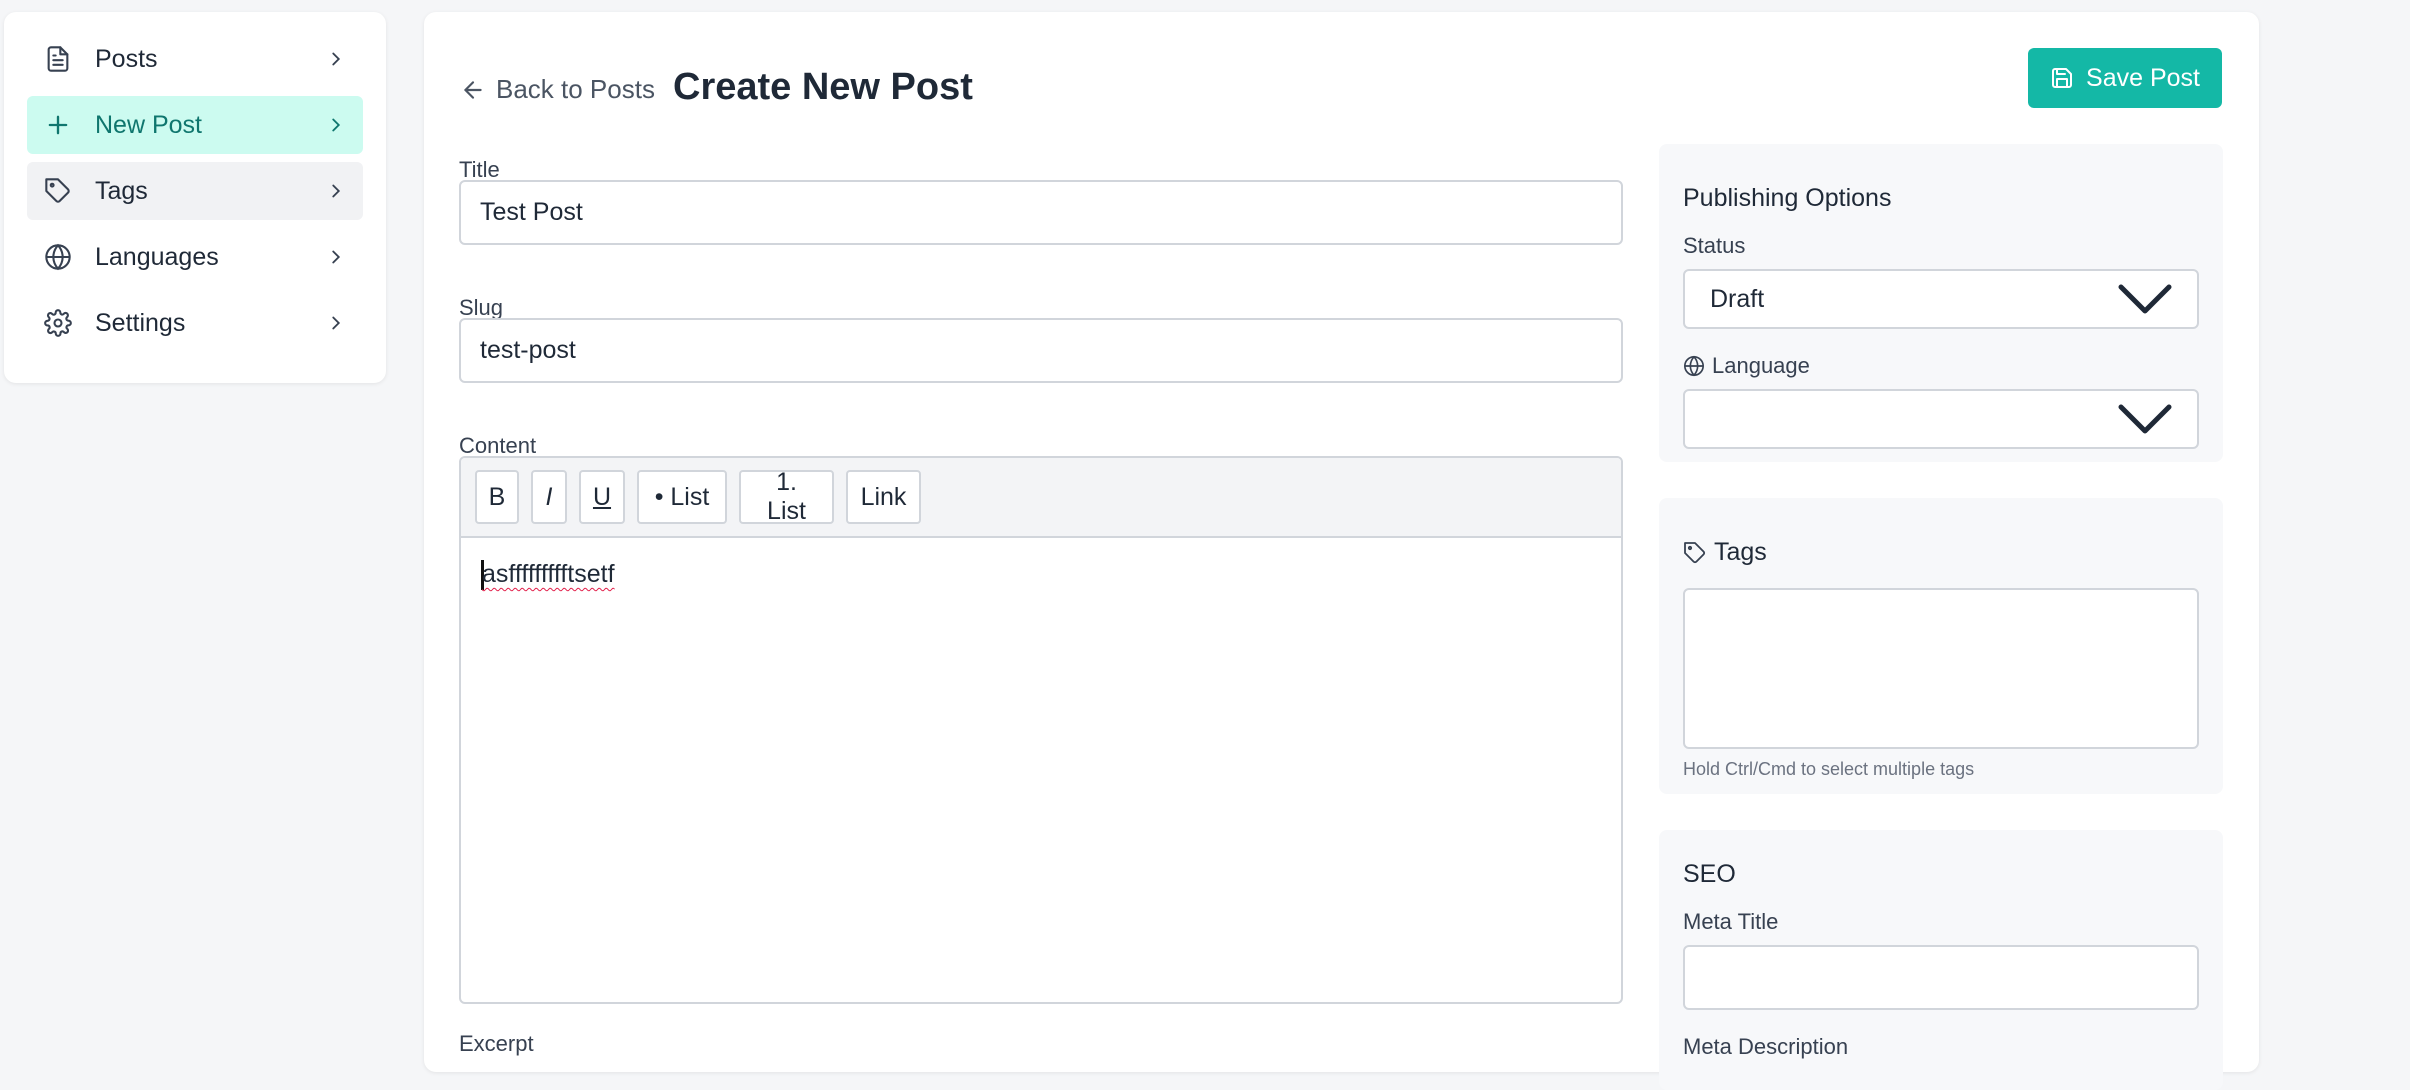 The width and height of the screenshot is (2410, 1090). I want to click on meta-title-label: Meta Title, so click(1731, 921).